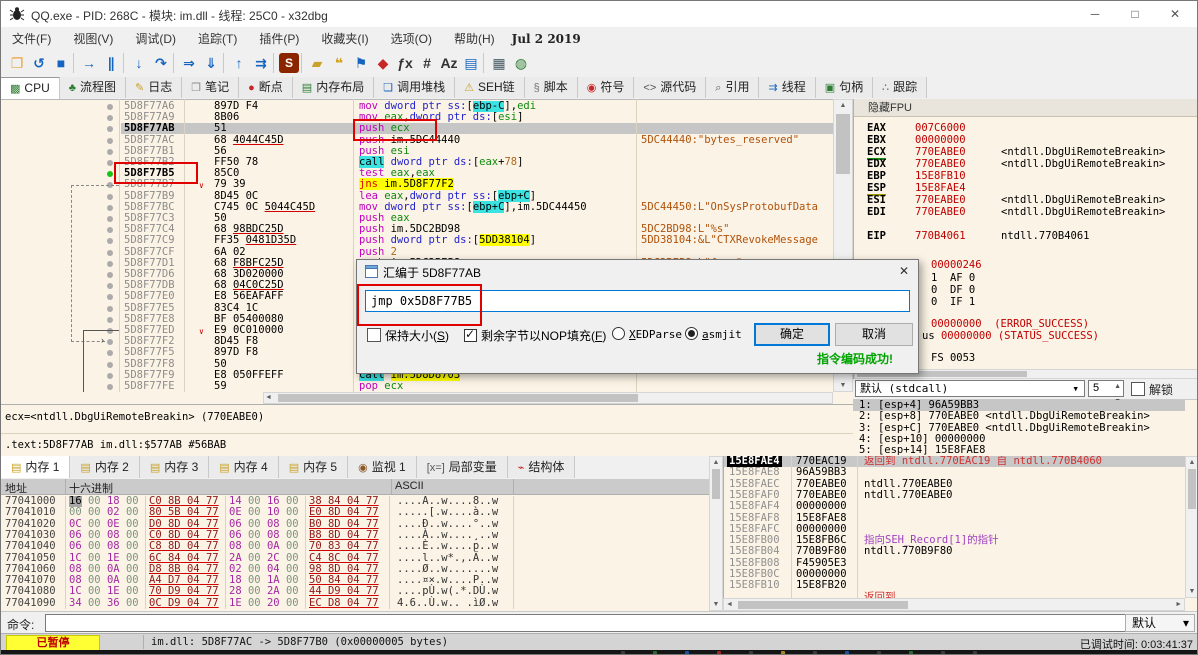 This screenshot has height=655, width=1198. What do you see at coordinates (1032, 164) in the screenshot?
I see `register-row: EDX 770EABE0 <ntdll.DbgUiRemoteBreakin>` at bounding box center [1032, 164].